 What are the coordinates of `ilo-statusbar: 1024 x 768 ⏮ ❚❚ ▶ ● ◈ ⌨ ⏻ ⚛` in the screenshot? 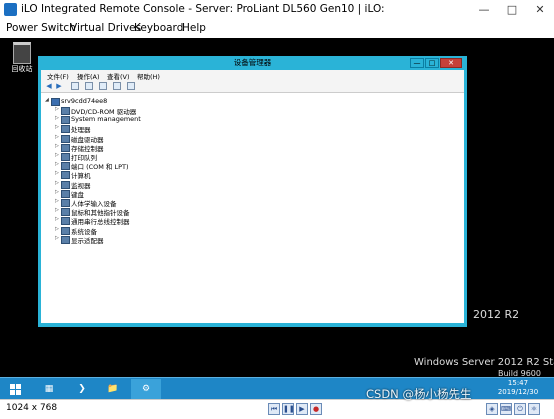 It's located at (277, 409).